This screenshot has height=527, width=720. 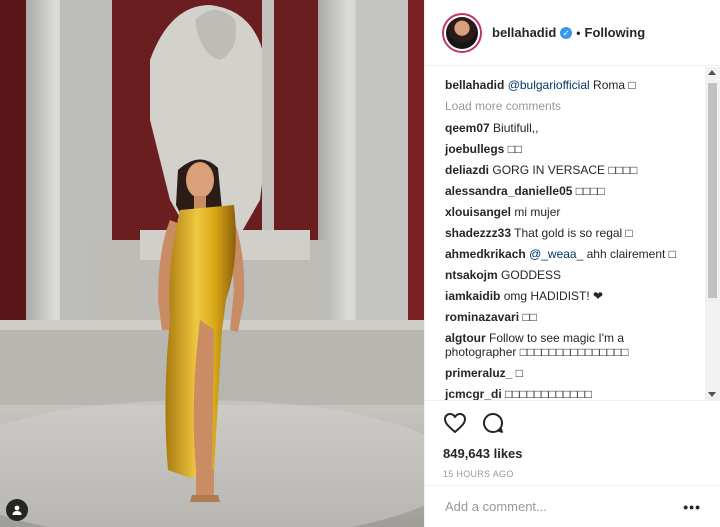 I want to click on scrollbar-thumb, so click(x=712, y=190).